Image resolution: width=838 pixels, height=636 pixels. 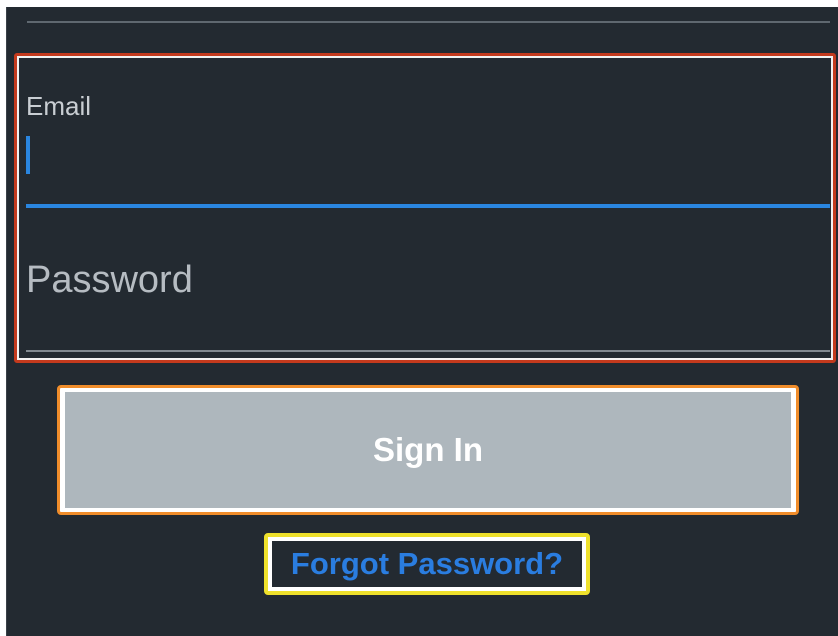 What do you see at coordinates (59, 106) in the screenshot?
I see `email-label: Email` at bounding box center [59, 106].